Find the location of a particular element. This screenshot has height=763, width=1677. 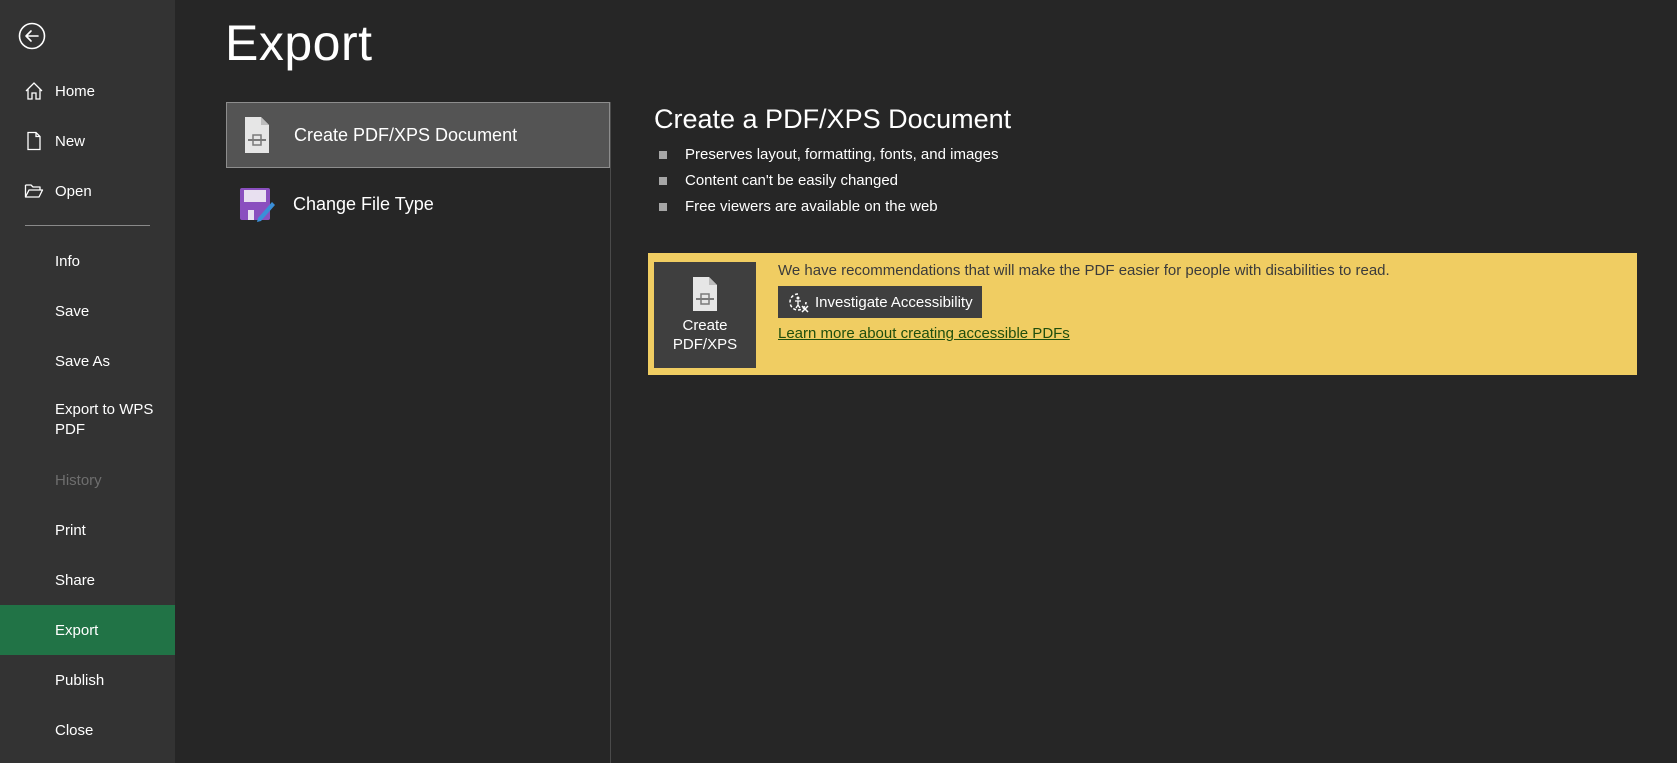

nav-home-label: Home is located at coordinates (75, 91).